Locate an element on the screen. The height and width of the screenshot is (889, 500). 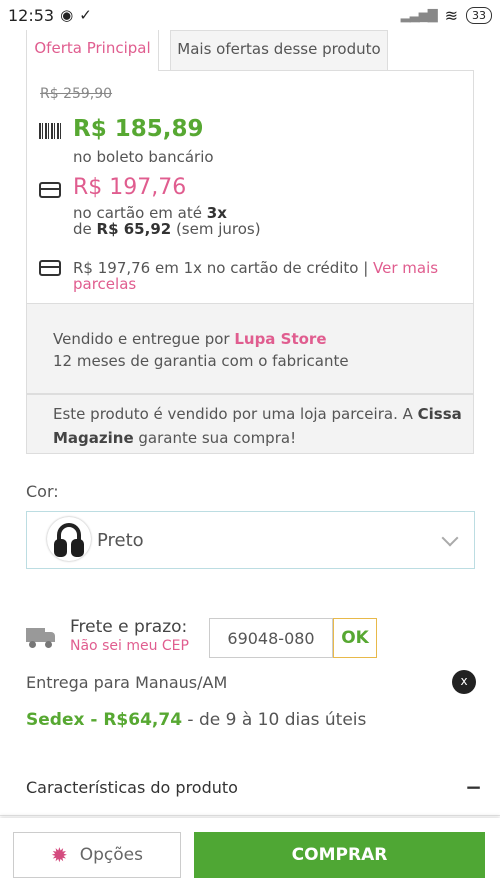
chevron-down-icon is located at coordinates (450, 538).